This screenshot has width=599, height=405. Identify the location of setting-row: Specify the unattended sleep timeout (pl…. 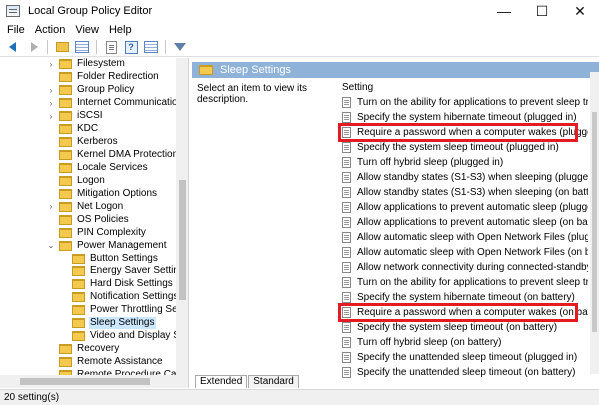
(465, 357).